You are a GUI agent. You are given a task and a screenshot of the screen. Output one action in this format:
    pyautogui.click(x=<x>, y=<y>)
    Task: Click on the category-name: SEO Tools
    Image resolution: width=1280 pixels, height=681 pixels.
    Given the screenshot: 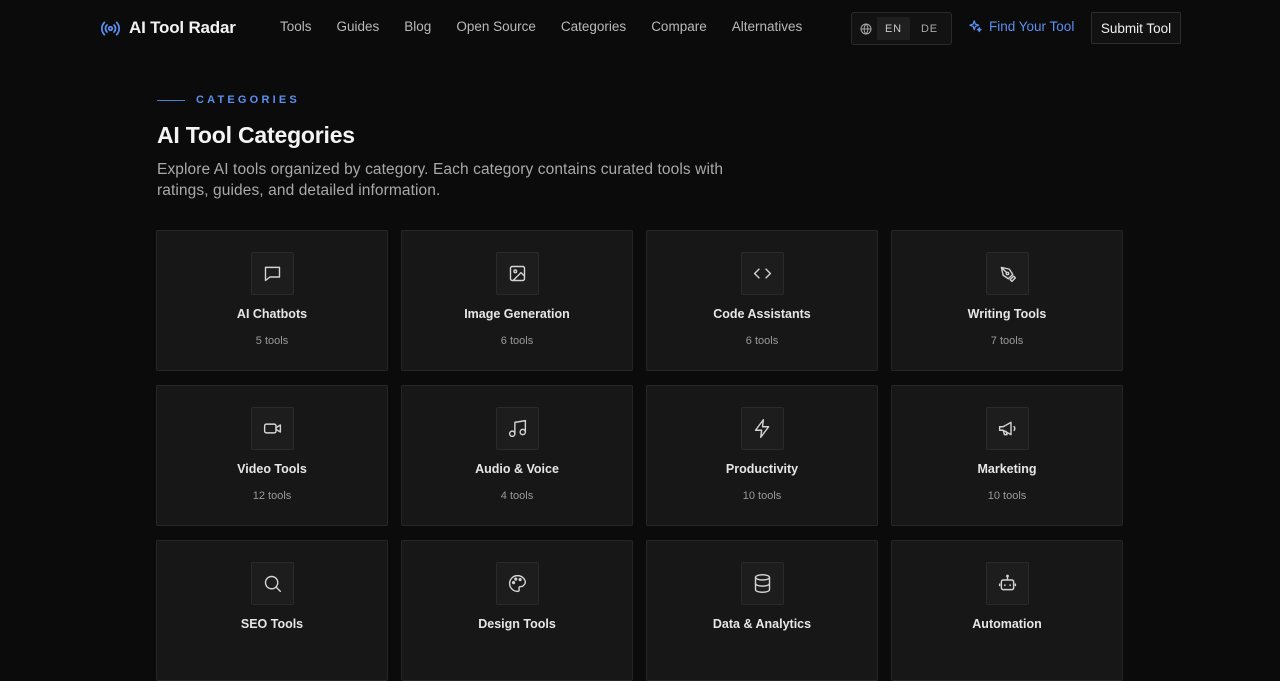 What is the action you would take?
    pyautogui.click(x=272, y=624)
    